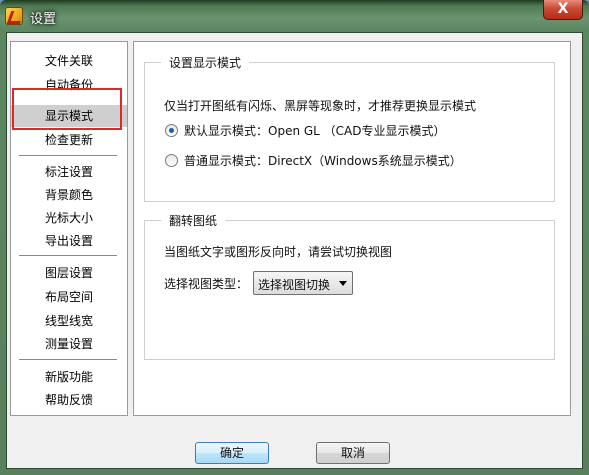 The image size is (589, 475). I want to click on sidebar-item-measure-settings: 测量设置, so click(69, 344).